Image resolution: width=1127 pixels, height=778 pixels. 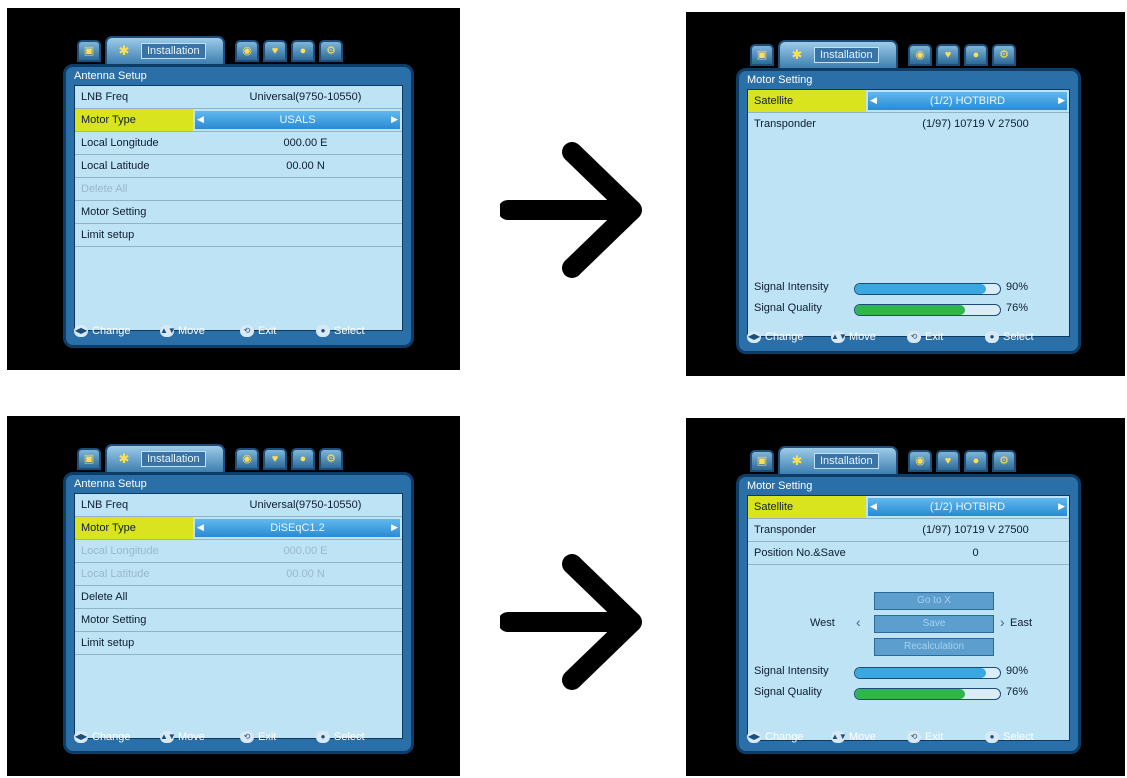 I want to click on left-right-keys-icon: ◀▶, so click(x=81, y=737).